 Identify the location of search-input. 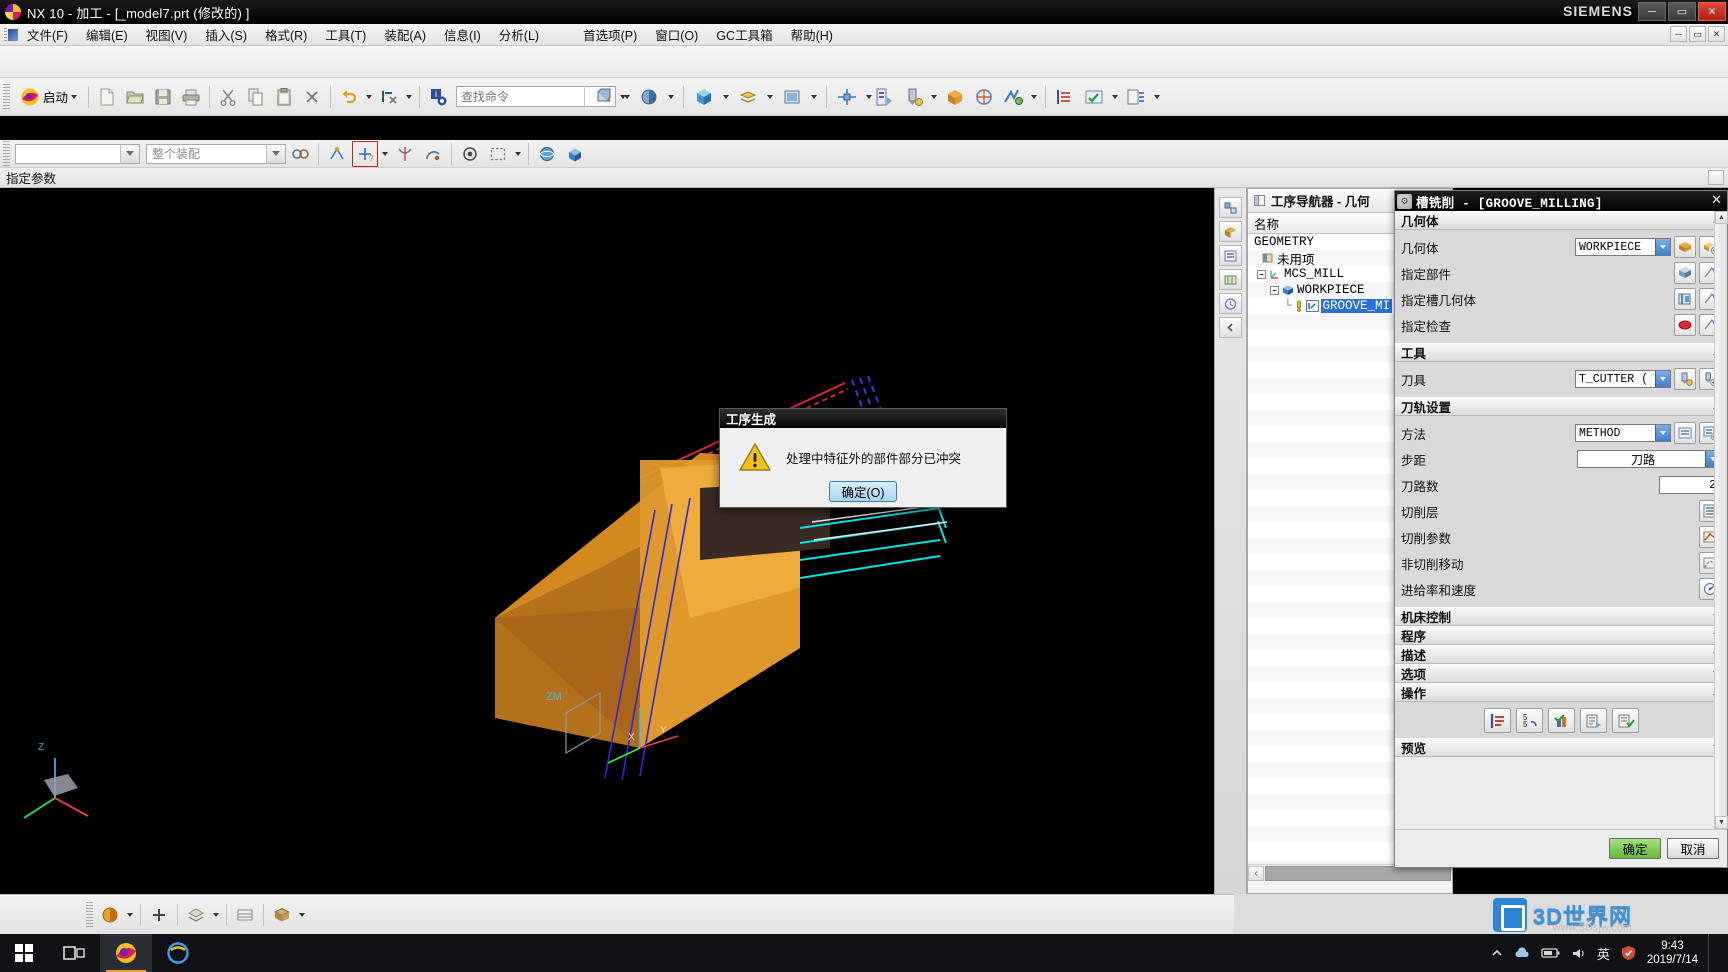
(530, 96).